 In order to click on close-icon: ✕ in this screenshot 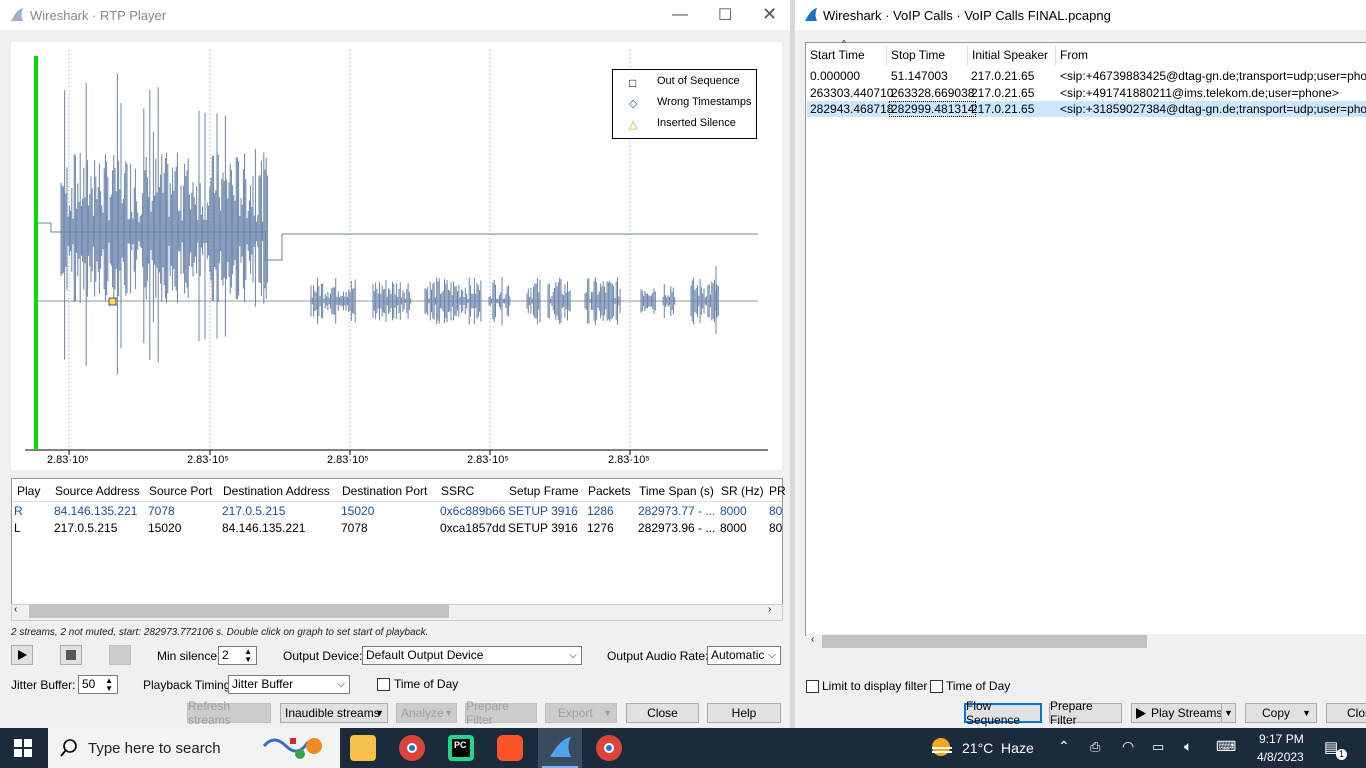, I will do `click(769, 14)`.